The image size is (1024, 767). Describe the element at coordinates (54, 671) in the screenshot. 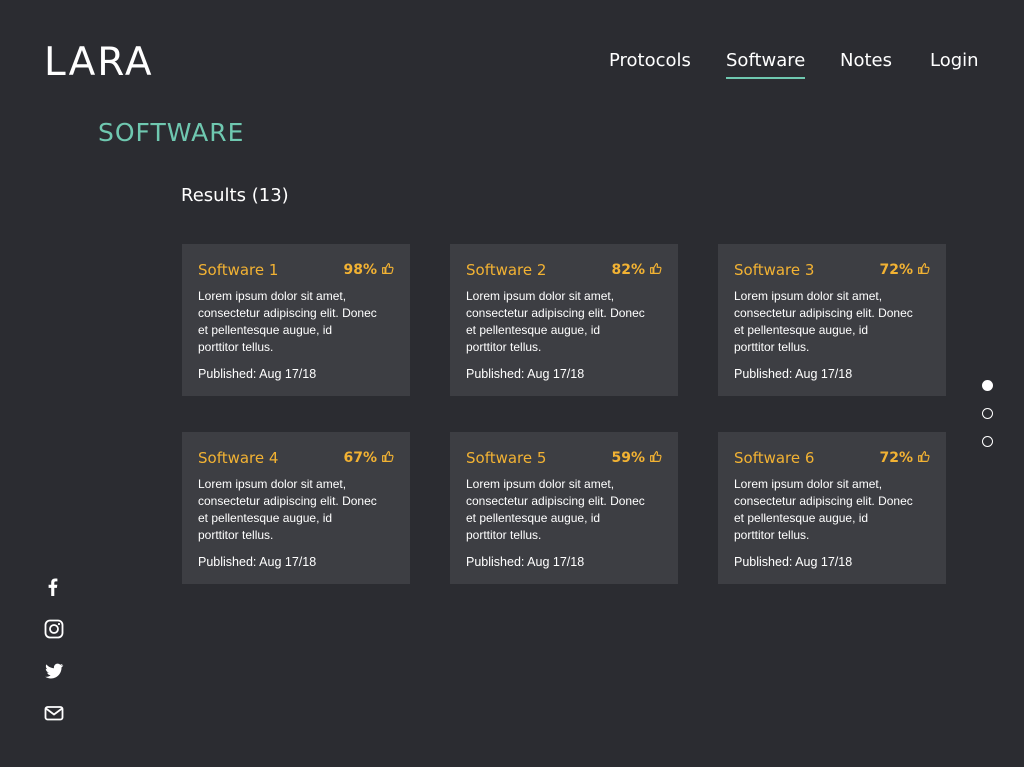

I see `twitter-icon` at that location.